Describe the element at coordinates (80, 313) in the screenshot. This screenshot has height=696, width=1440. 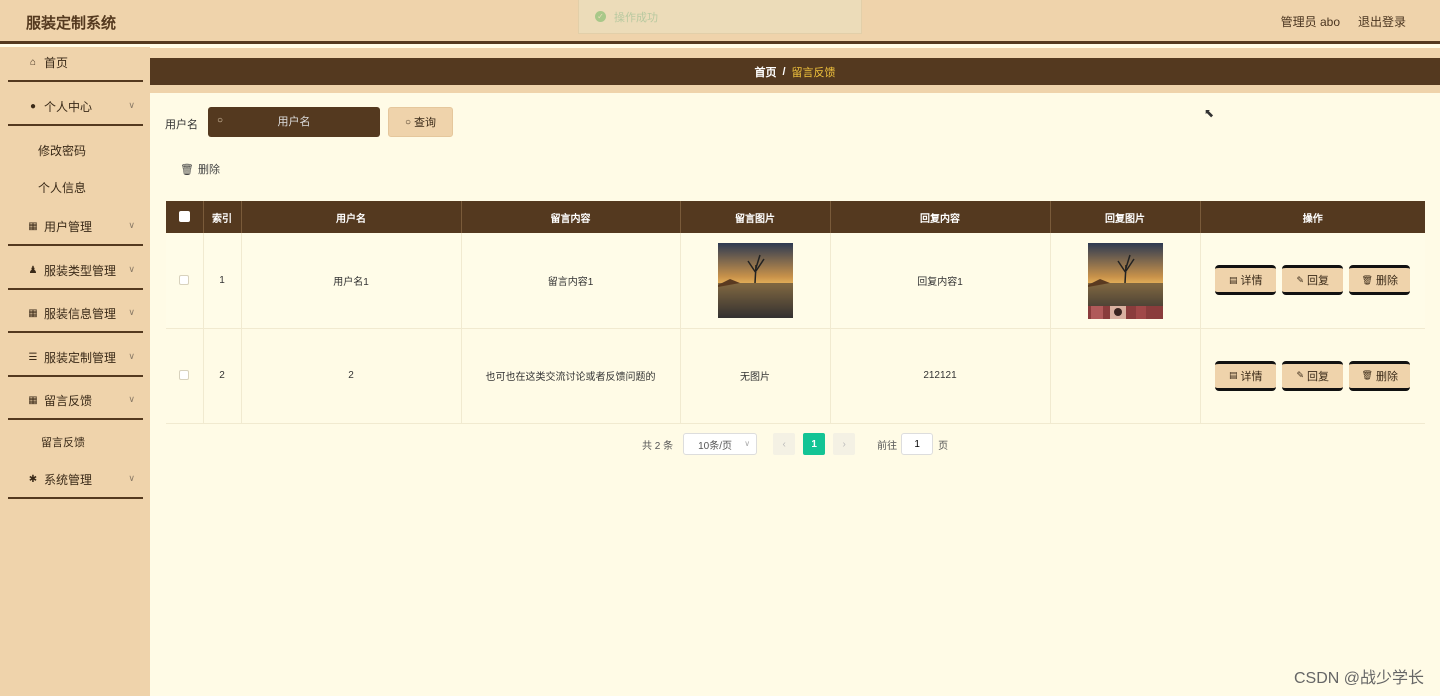
I see `sidebar-item-label: 服装信息管理` at that location.